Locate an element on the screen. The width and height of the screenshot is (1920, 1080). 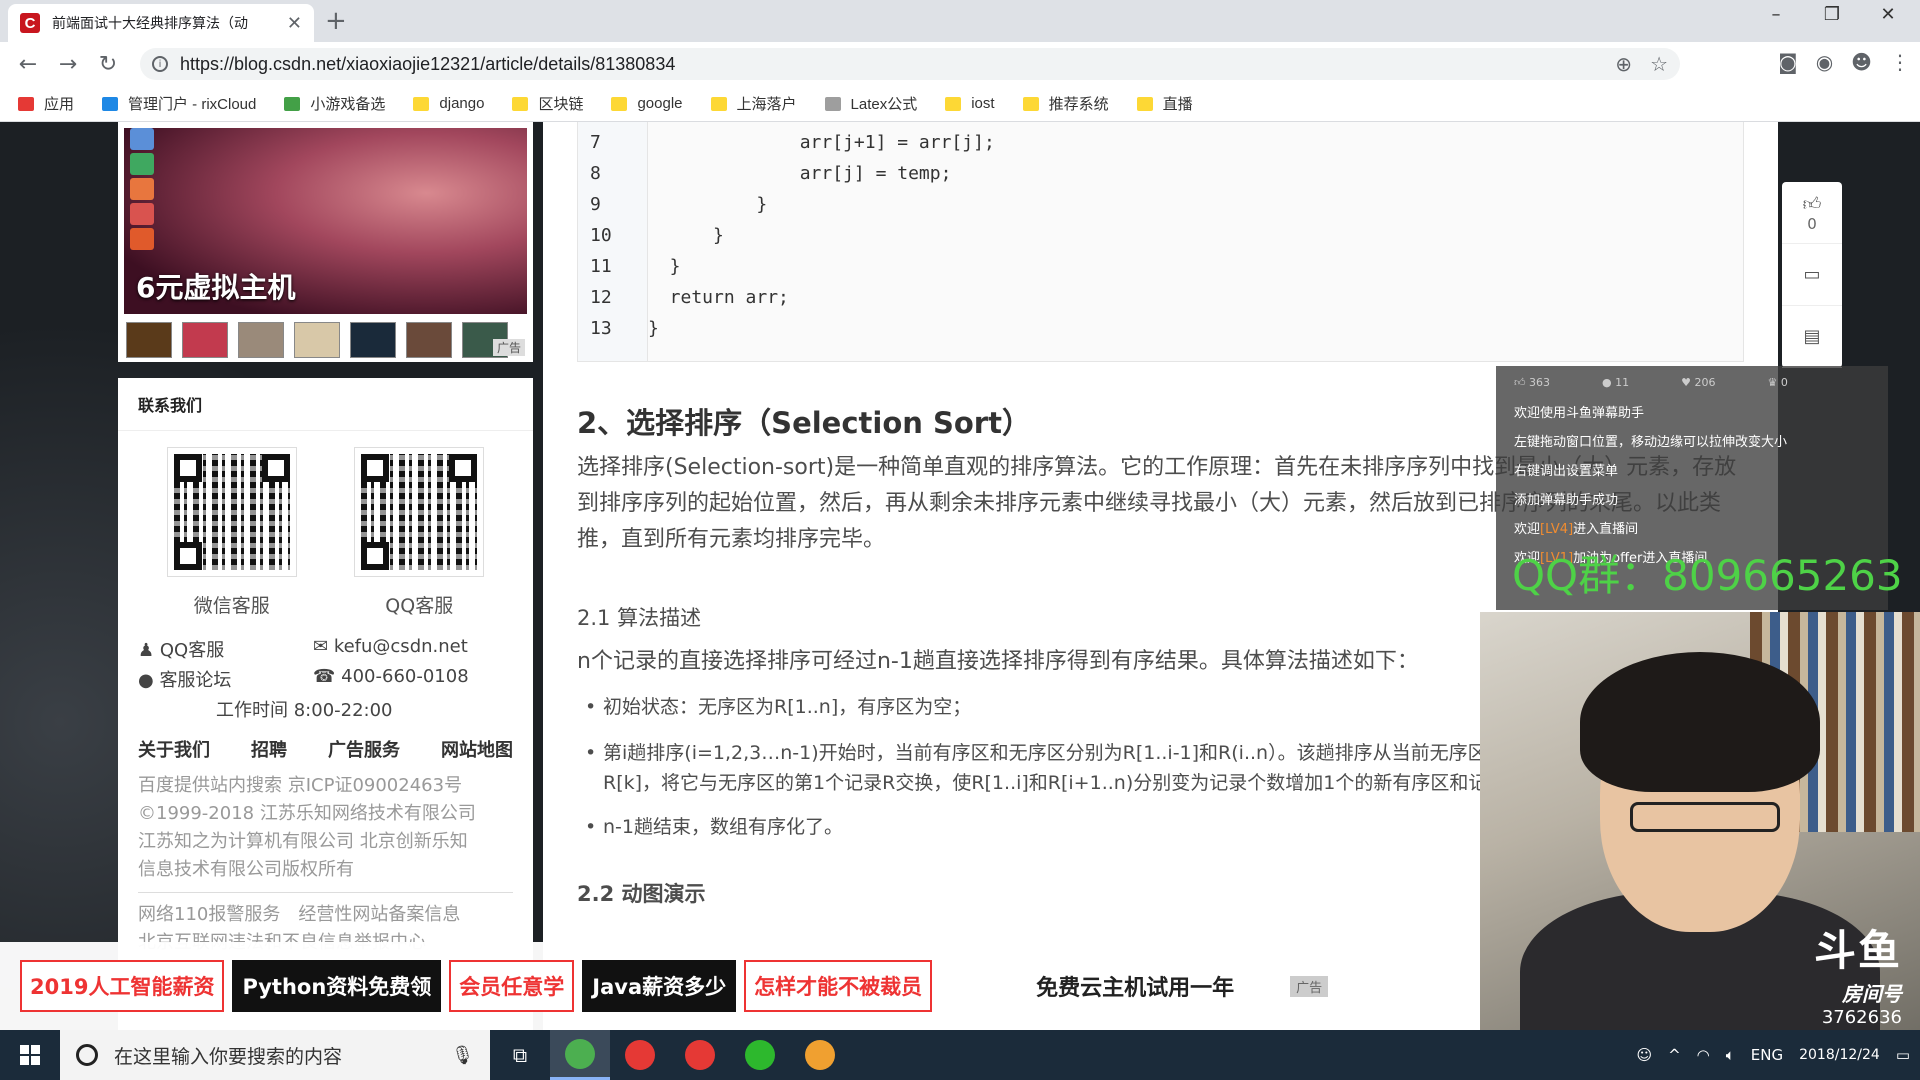
bookmark-item: 小游戏备选 is located at coordinates (334, 103).